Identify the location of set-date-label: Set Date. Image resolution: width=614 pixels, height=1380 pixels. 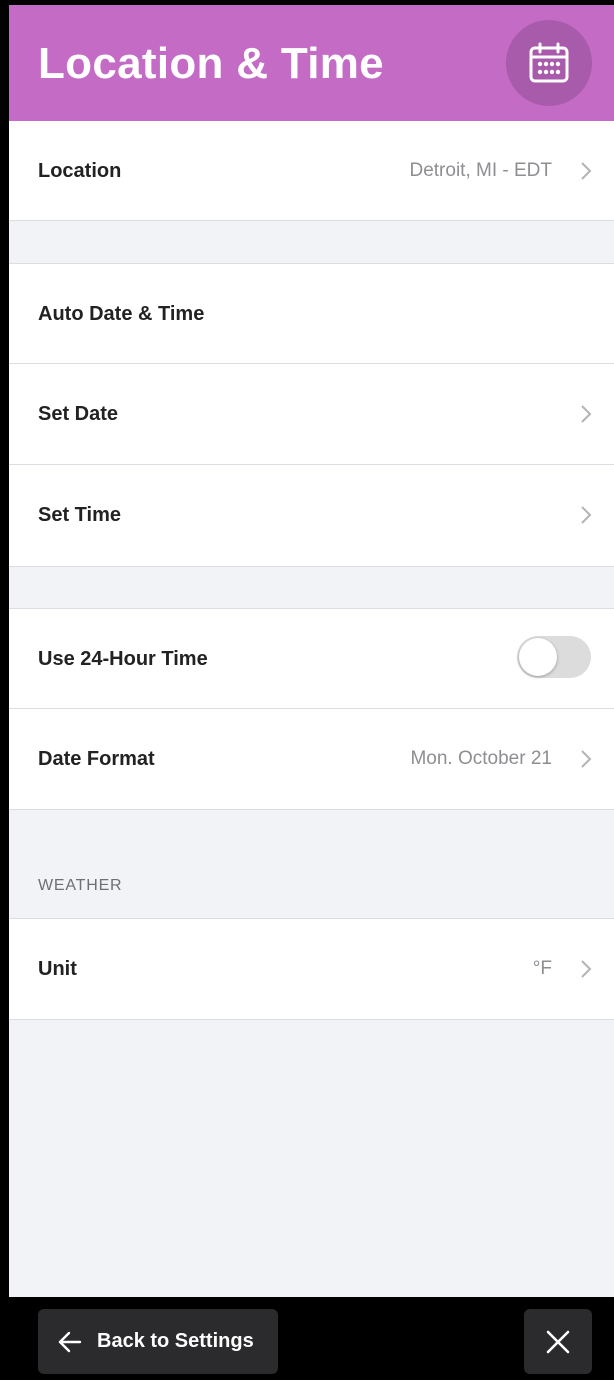
(78, 414).